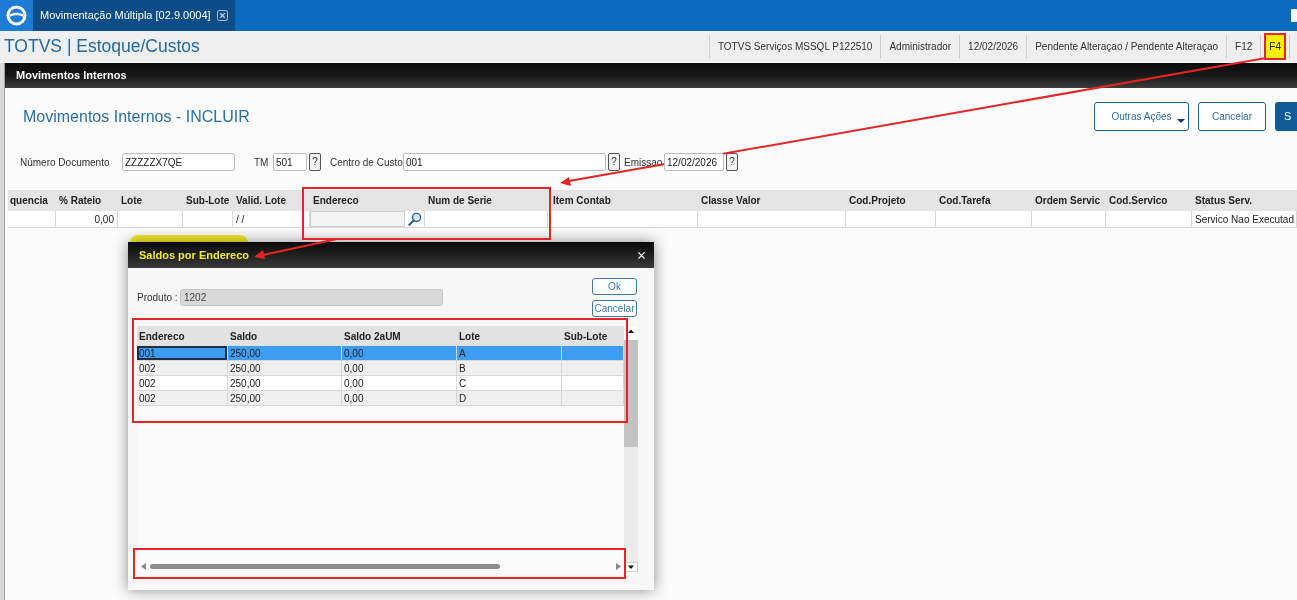 Image resolution: width=1297 pixels, height=600 pixels. I want to click on menu-button: Outras Ações, so click(1141, 116).